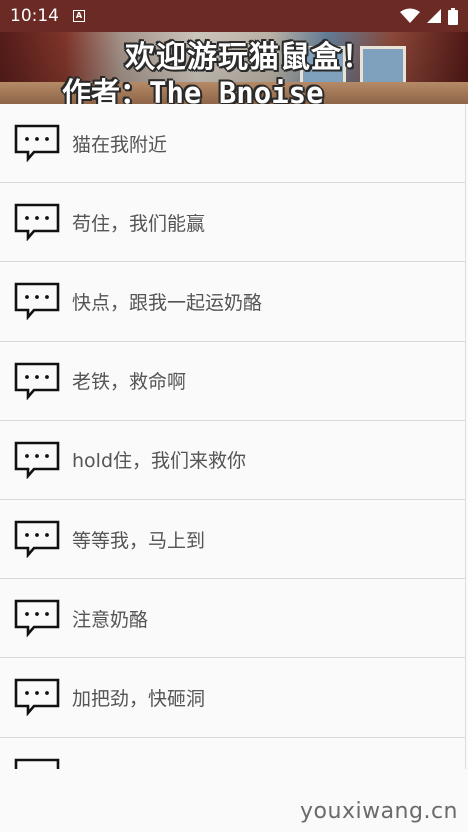  I want to click on list-item-label: 苟住，我们能赢, so click(139, 223).